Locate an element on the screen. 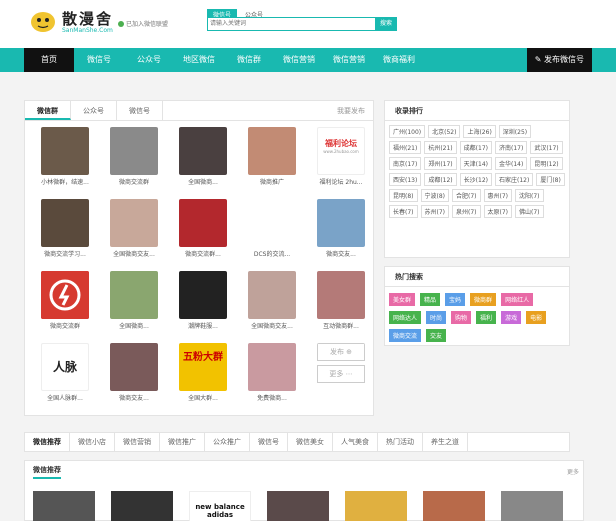 This screenshot has width=616, height=521. hot-tag: 购物 is located at coordinates (461, 317).